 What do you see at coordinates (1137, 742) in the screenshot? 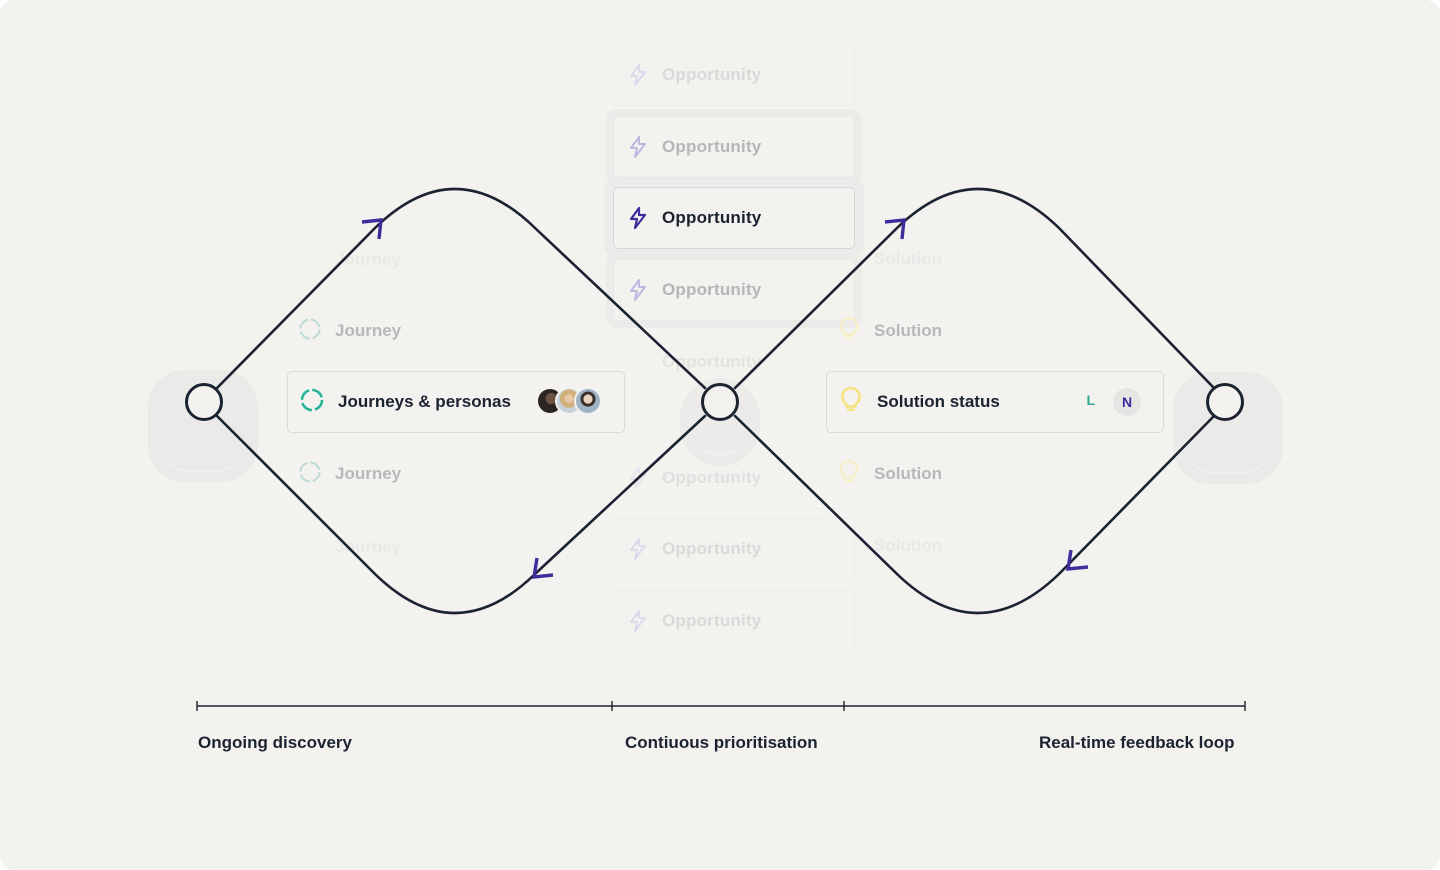
I see `timeline-label-feedback: Real-time feedback loop` at bounding box center [1137, 742].